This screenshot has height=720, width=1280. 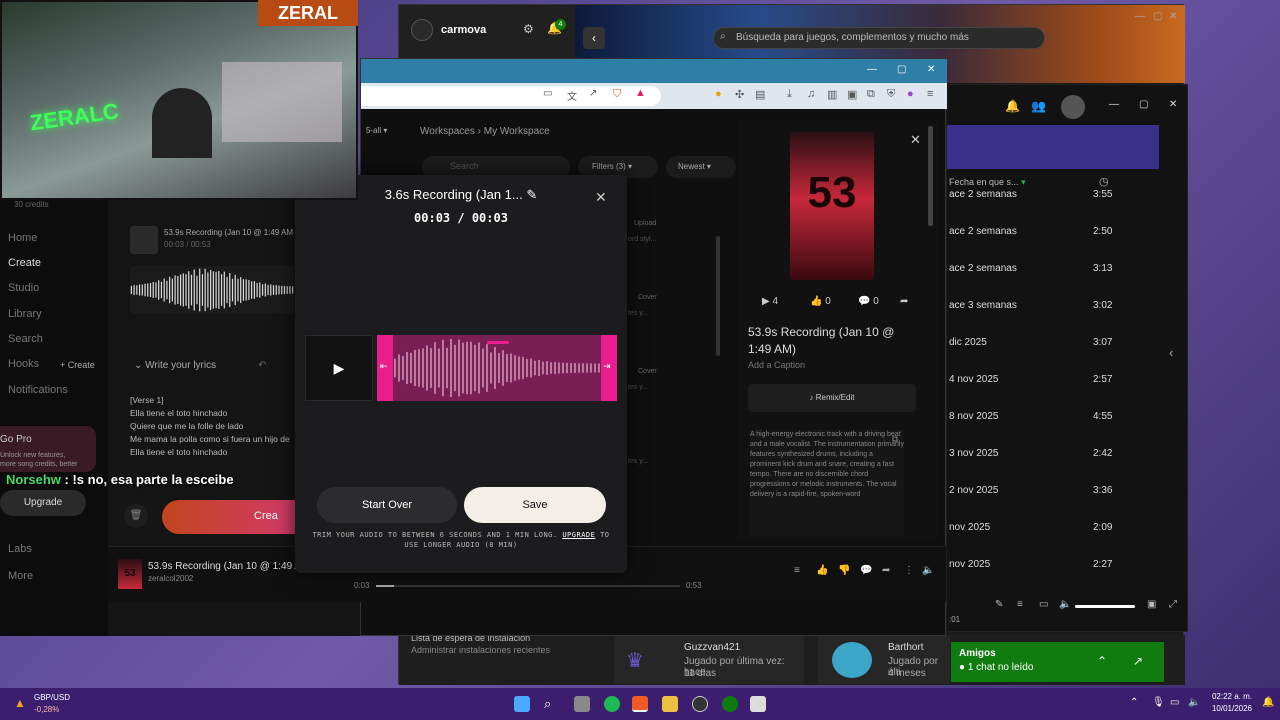 What do you see at coordinates (20, 703) in the screenshot?
I see `stocks-icon: ▲` at bounding box center [20, 703].